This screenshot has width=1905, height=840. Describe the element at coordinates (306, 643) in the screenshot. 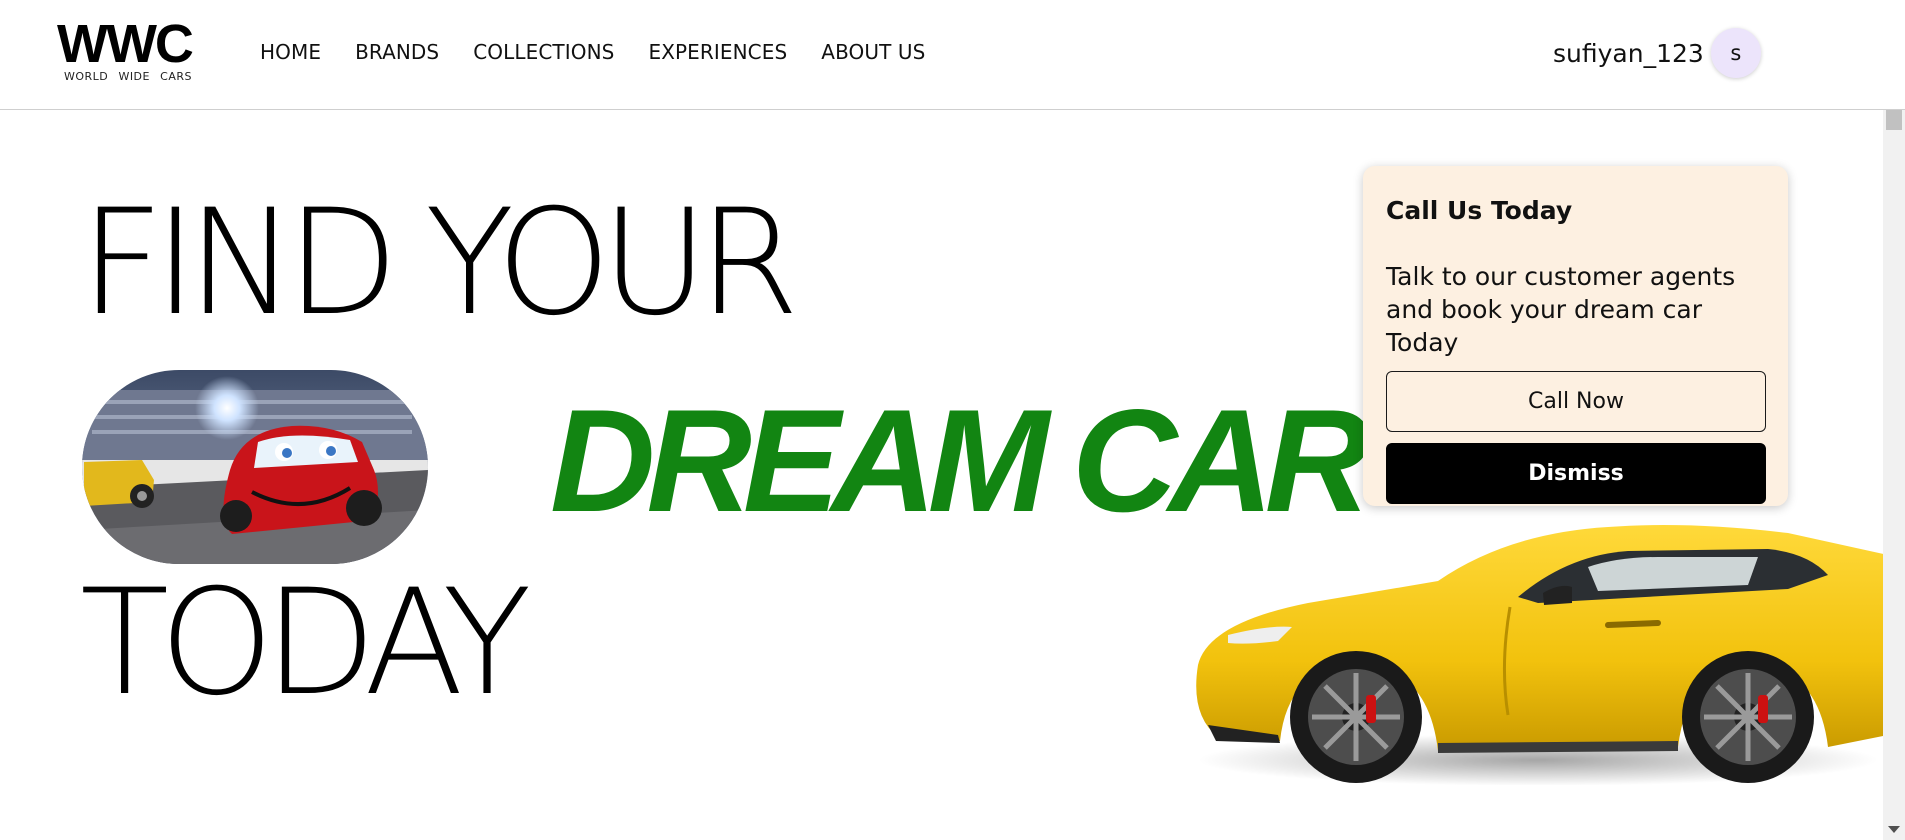

I see `hero-heading-line3: TODAY` at that location.